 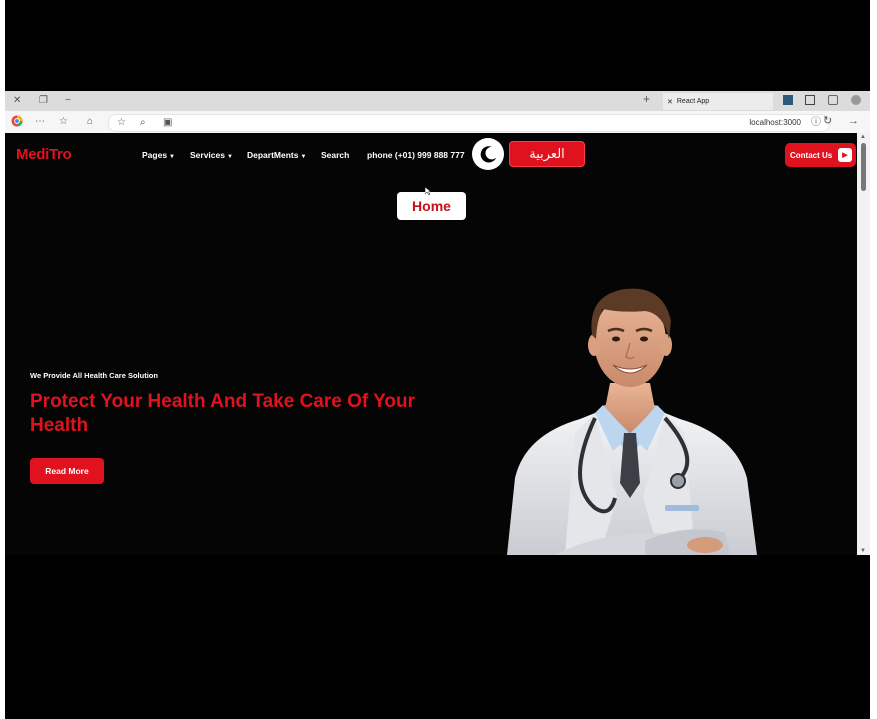 I want to click on collections-icon, so click(x=833, y=100).